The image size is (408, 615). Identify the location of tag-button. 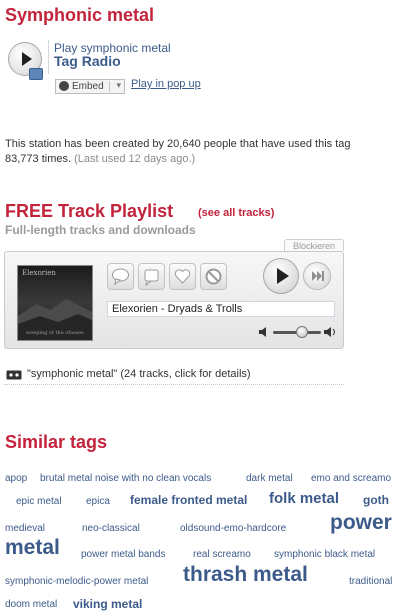
(151, 276).